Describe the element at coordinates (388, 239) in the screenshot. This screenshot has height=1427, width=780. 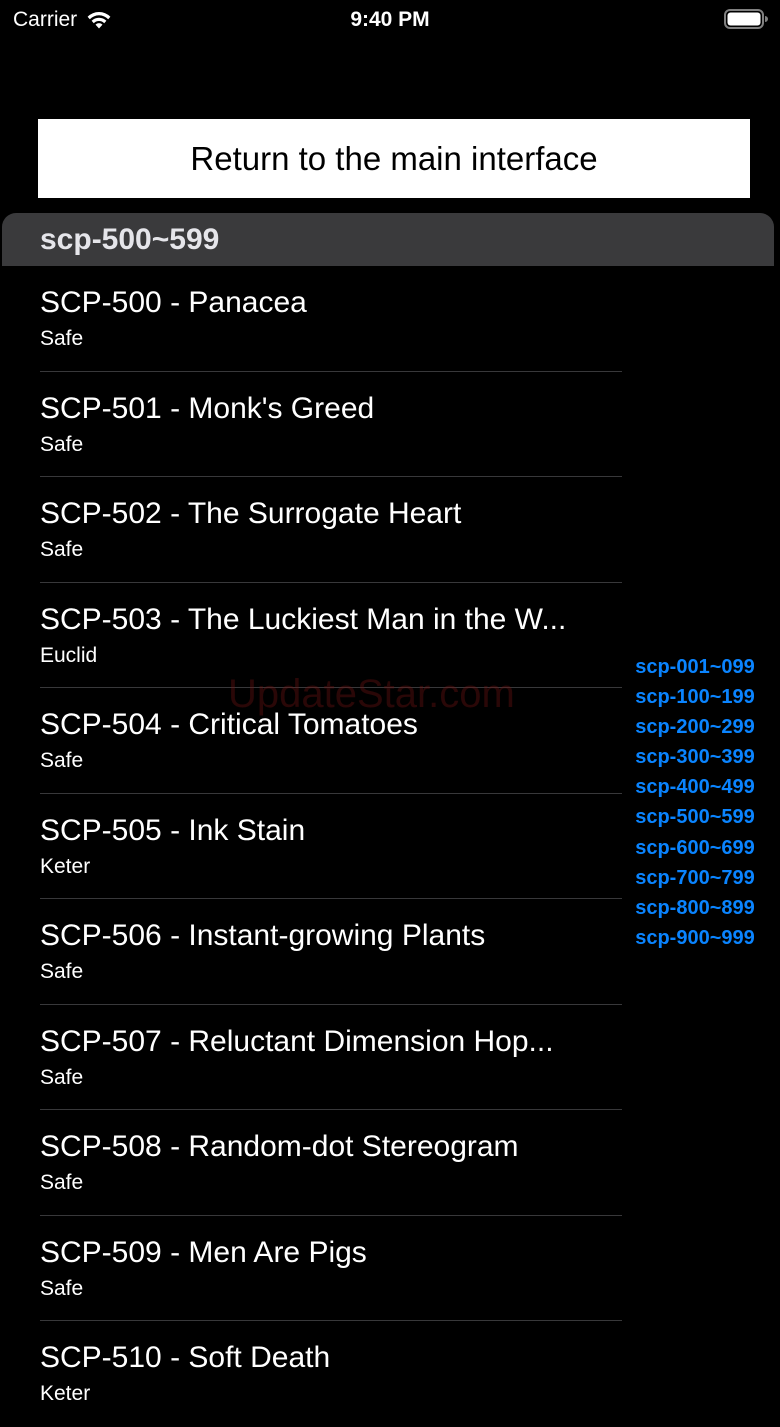
I see `section-header: scp-500~599` at that location.